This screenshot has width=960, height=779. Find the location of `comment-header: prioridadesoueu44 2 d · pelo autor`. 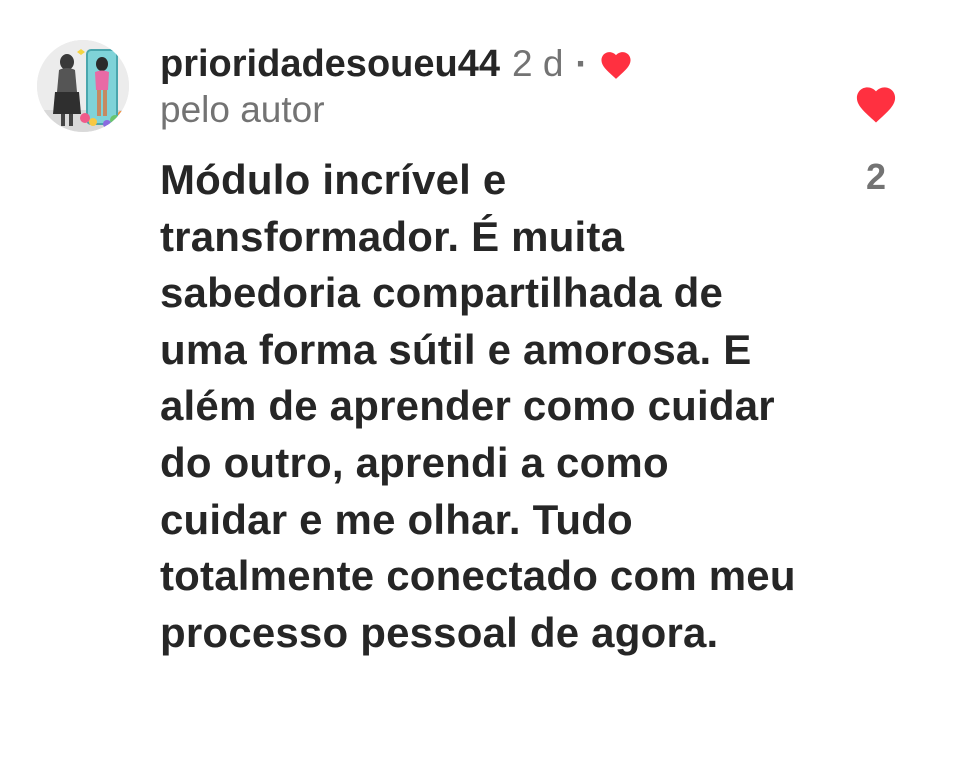

comment-header: prioridadesoueu44 2 d · pelo autor is located at coordinates (397, 86).